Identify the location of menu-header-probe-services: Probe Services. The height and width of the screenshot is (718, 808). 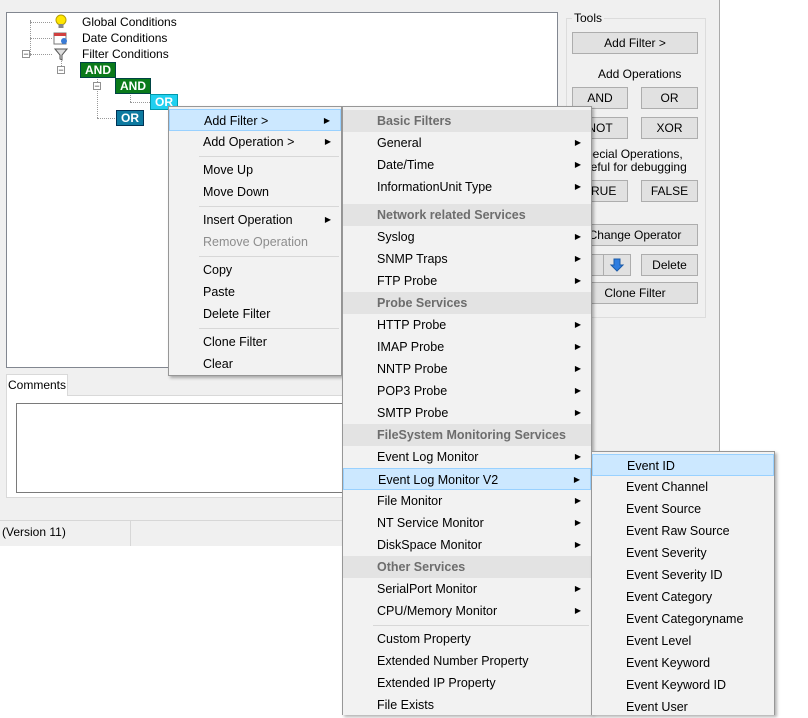
(467, 303).